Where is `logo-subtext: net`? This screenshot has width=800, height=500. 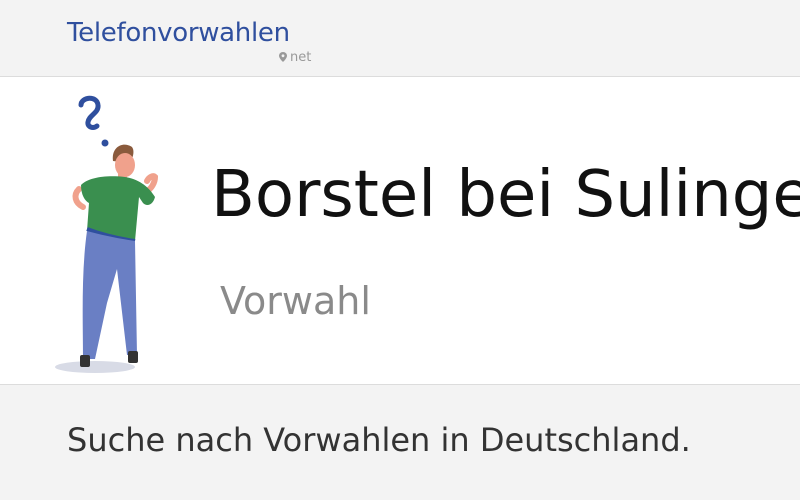 logo-subtext: net is located at coordinates (295, 57).